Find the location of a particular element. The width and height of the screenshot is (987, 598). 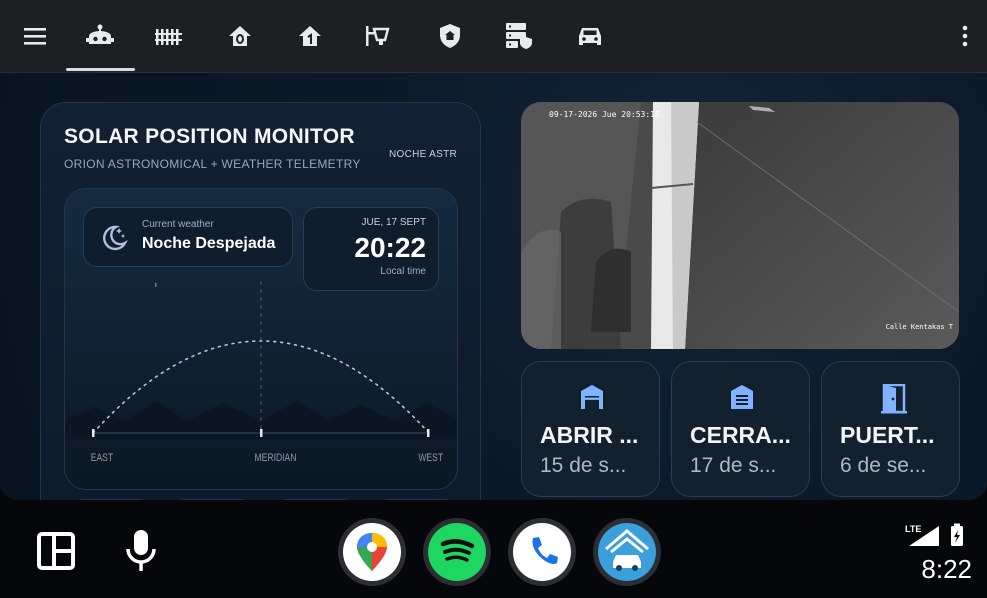

network-type-label: LTE is located at coordinates (913, 529).